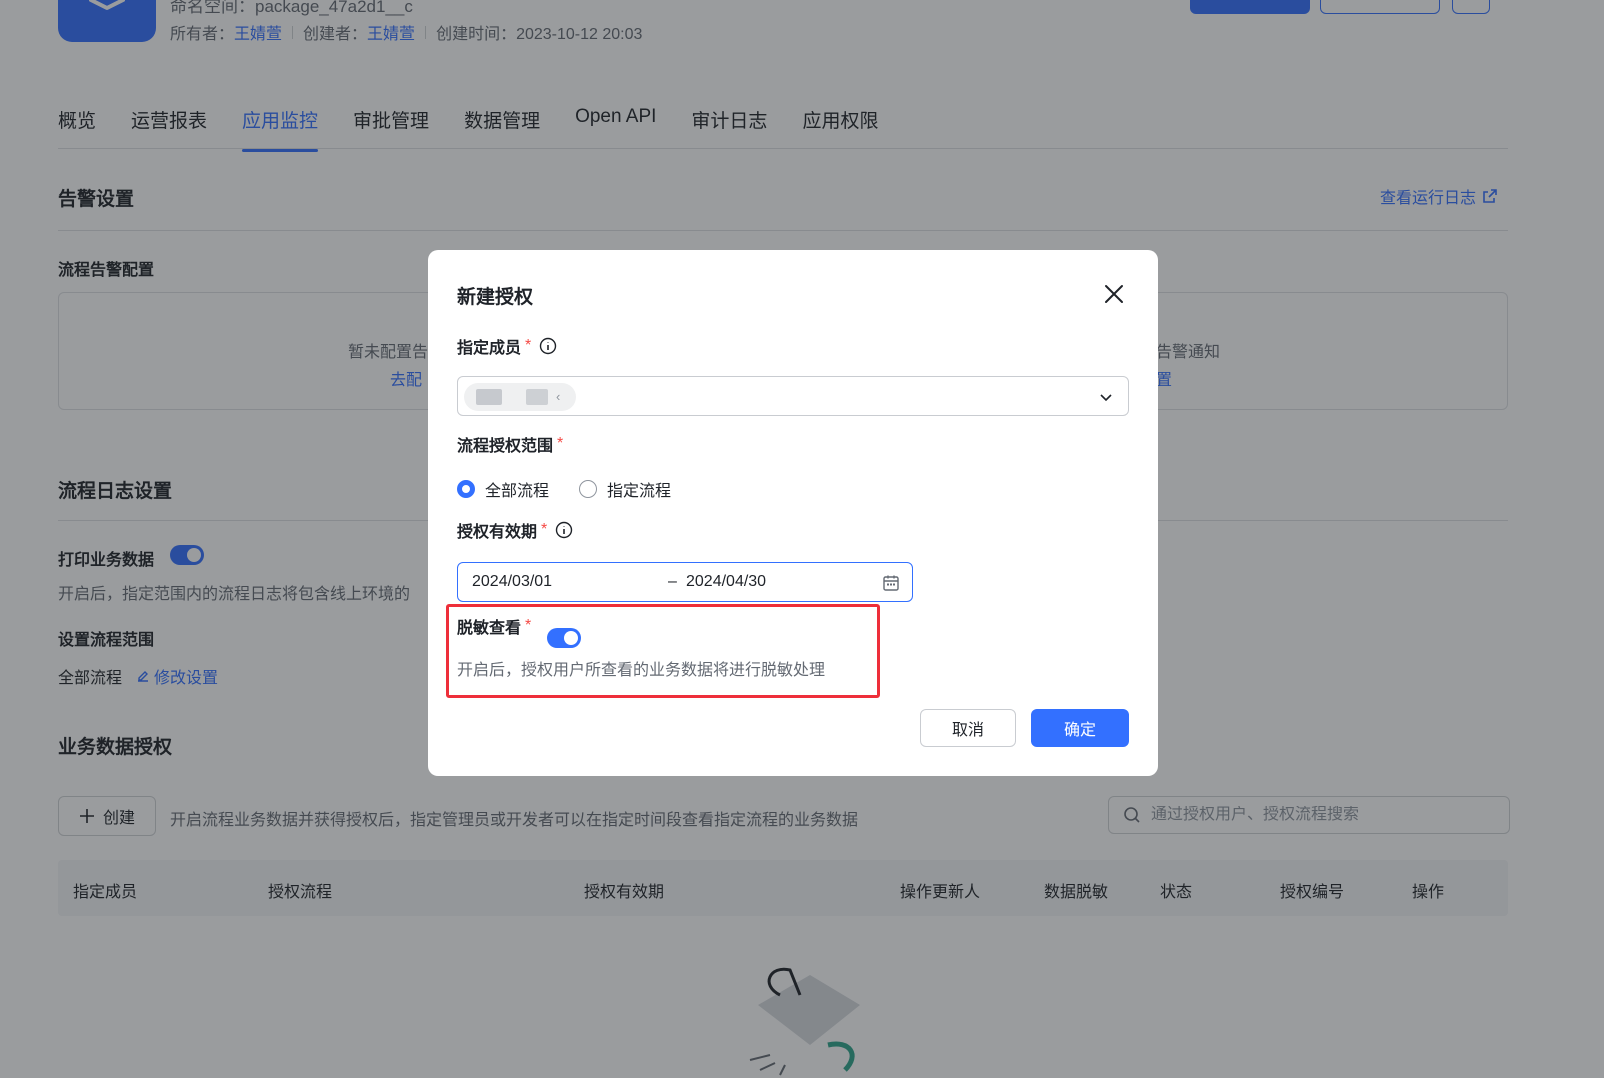  What do you see at coordinates (497, 532) in the screenshot?
I see `validity-label-text: 授权有效期` at bounding box center [497, 532].